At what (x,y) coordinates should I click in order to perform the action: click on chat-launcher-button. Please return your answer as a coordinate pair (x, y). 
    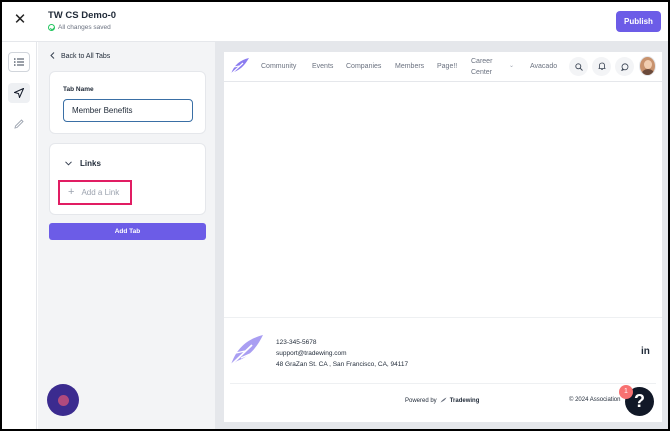
    Looking at the image, I should click on (63, 400).